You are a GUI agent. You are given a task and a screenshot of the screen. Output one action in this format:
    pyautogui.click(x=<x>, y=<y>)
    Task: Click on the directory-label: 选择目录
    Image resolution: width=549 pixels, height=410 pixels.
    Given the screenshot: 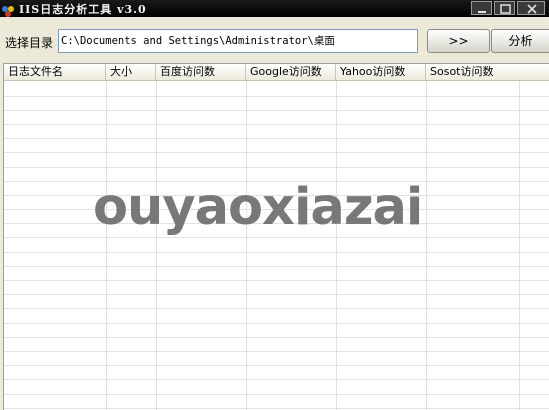 What is the action you would take?
    pyautogui.click(x=29, y=43)
    